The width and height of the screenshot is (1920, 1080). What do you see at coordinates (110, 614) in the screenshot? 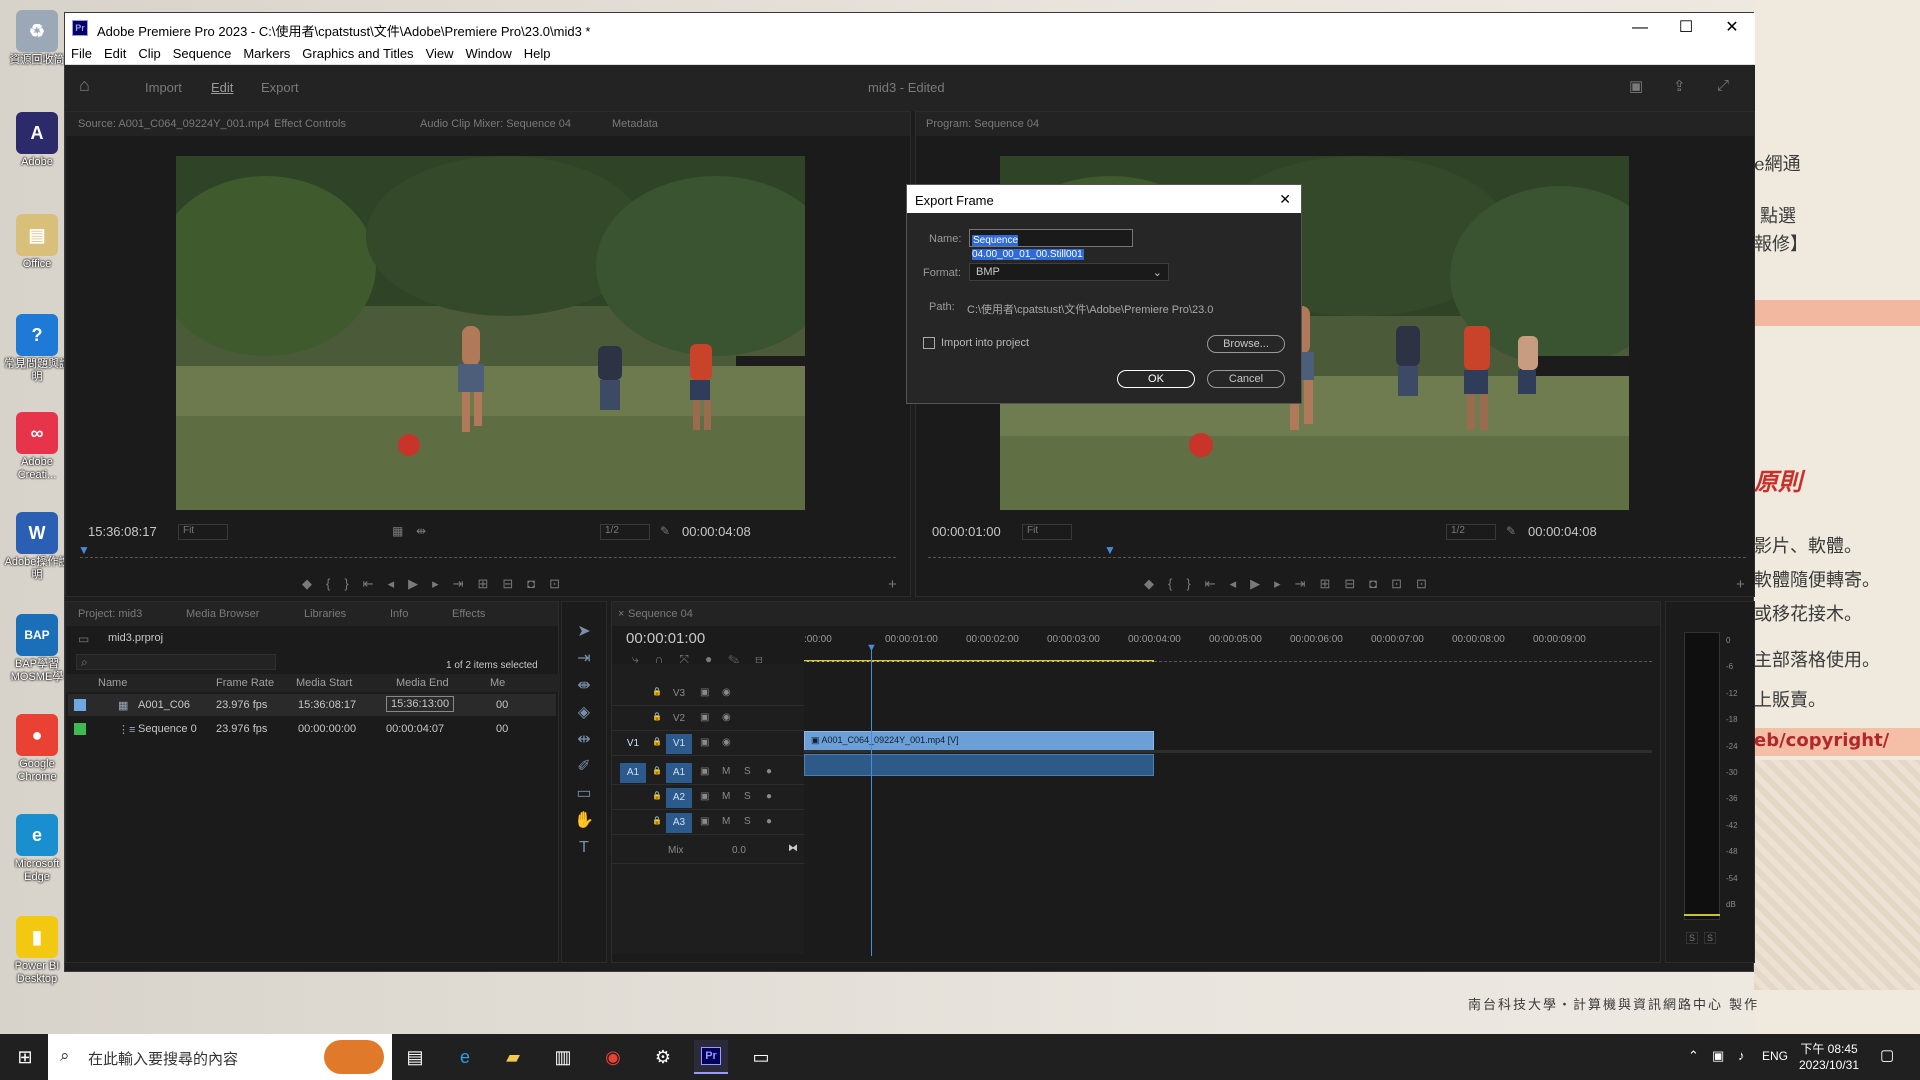
I see `tab-project: Project: mid3` at bounding box center [110, 614].